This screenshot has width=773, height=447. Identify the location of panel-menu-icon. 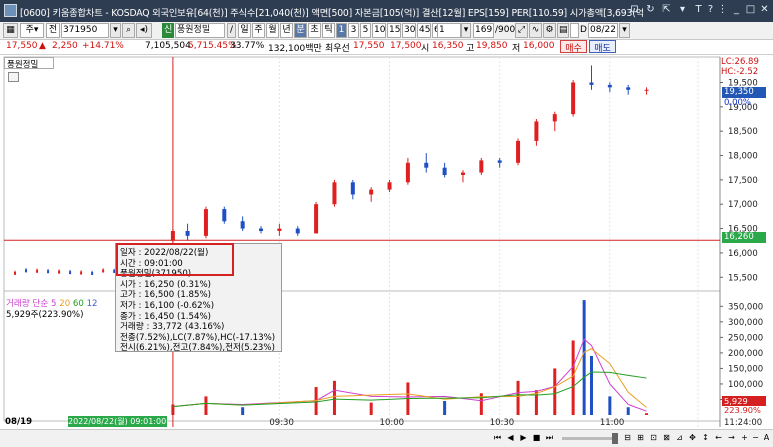
(13, 77).